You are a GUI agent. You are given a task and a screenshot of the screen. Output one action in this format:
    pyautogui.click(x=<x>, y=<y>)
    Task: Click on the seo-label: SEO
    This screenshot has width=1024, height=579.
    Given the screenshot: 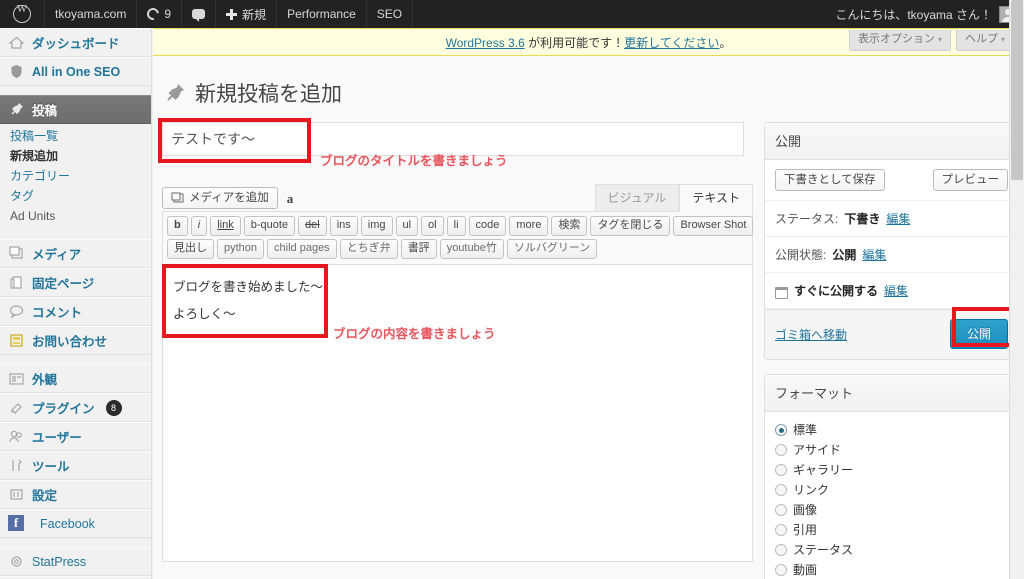 What is the action you would take?
    pyautogui.click(x=389, y=14)
    